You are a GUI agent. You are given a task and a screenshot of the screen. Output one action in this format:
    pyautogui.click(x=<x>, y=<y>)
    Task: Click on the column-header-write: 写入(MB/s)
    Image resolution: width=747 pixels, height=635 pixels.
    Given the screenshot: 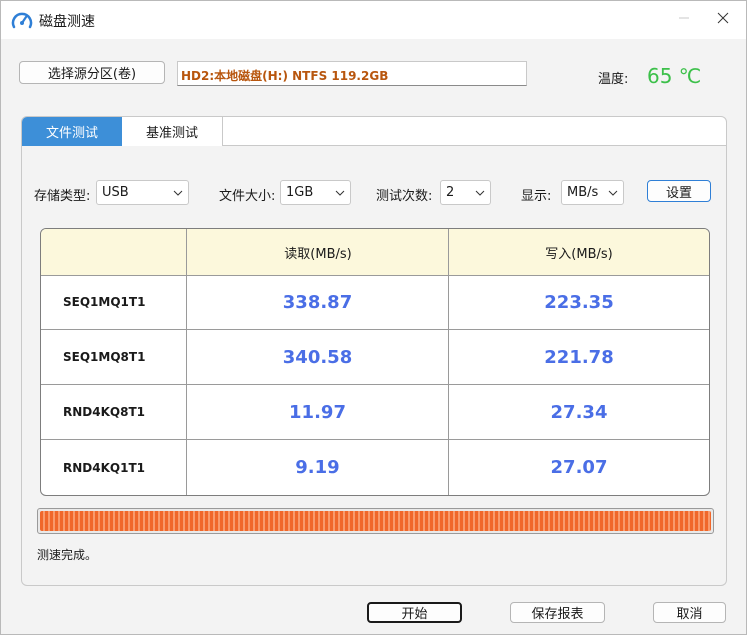 What is the action you would take?
    pyautogui.click(x=579, y=254)
    